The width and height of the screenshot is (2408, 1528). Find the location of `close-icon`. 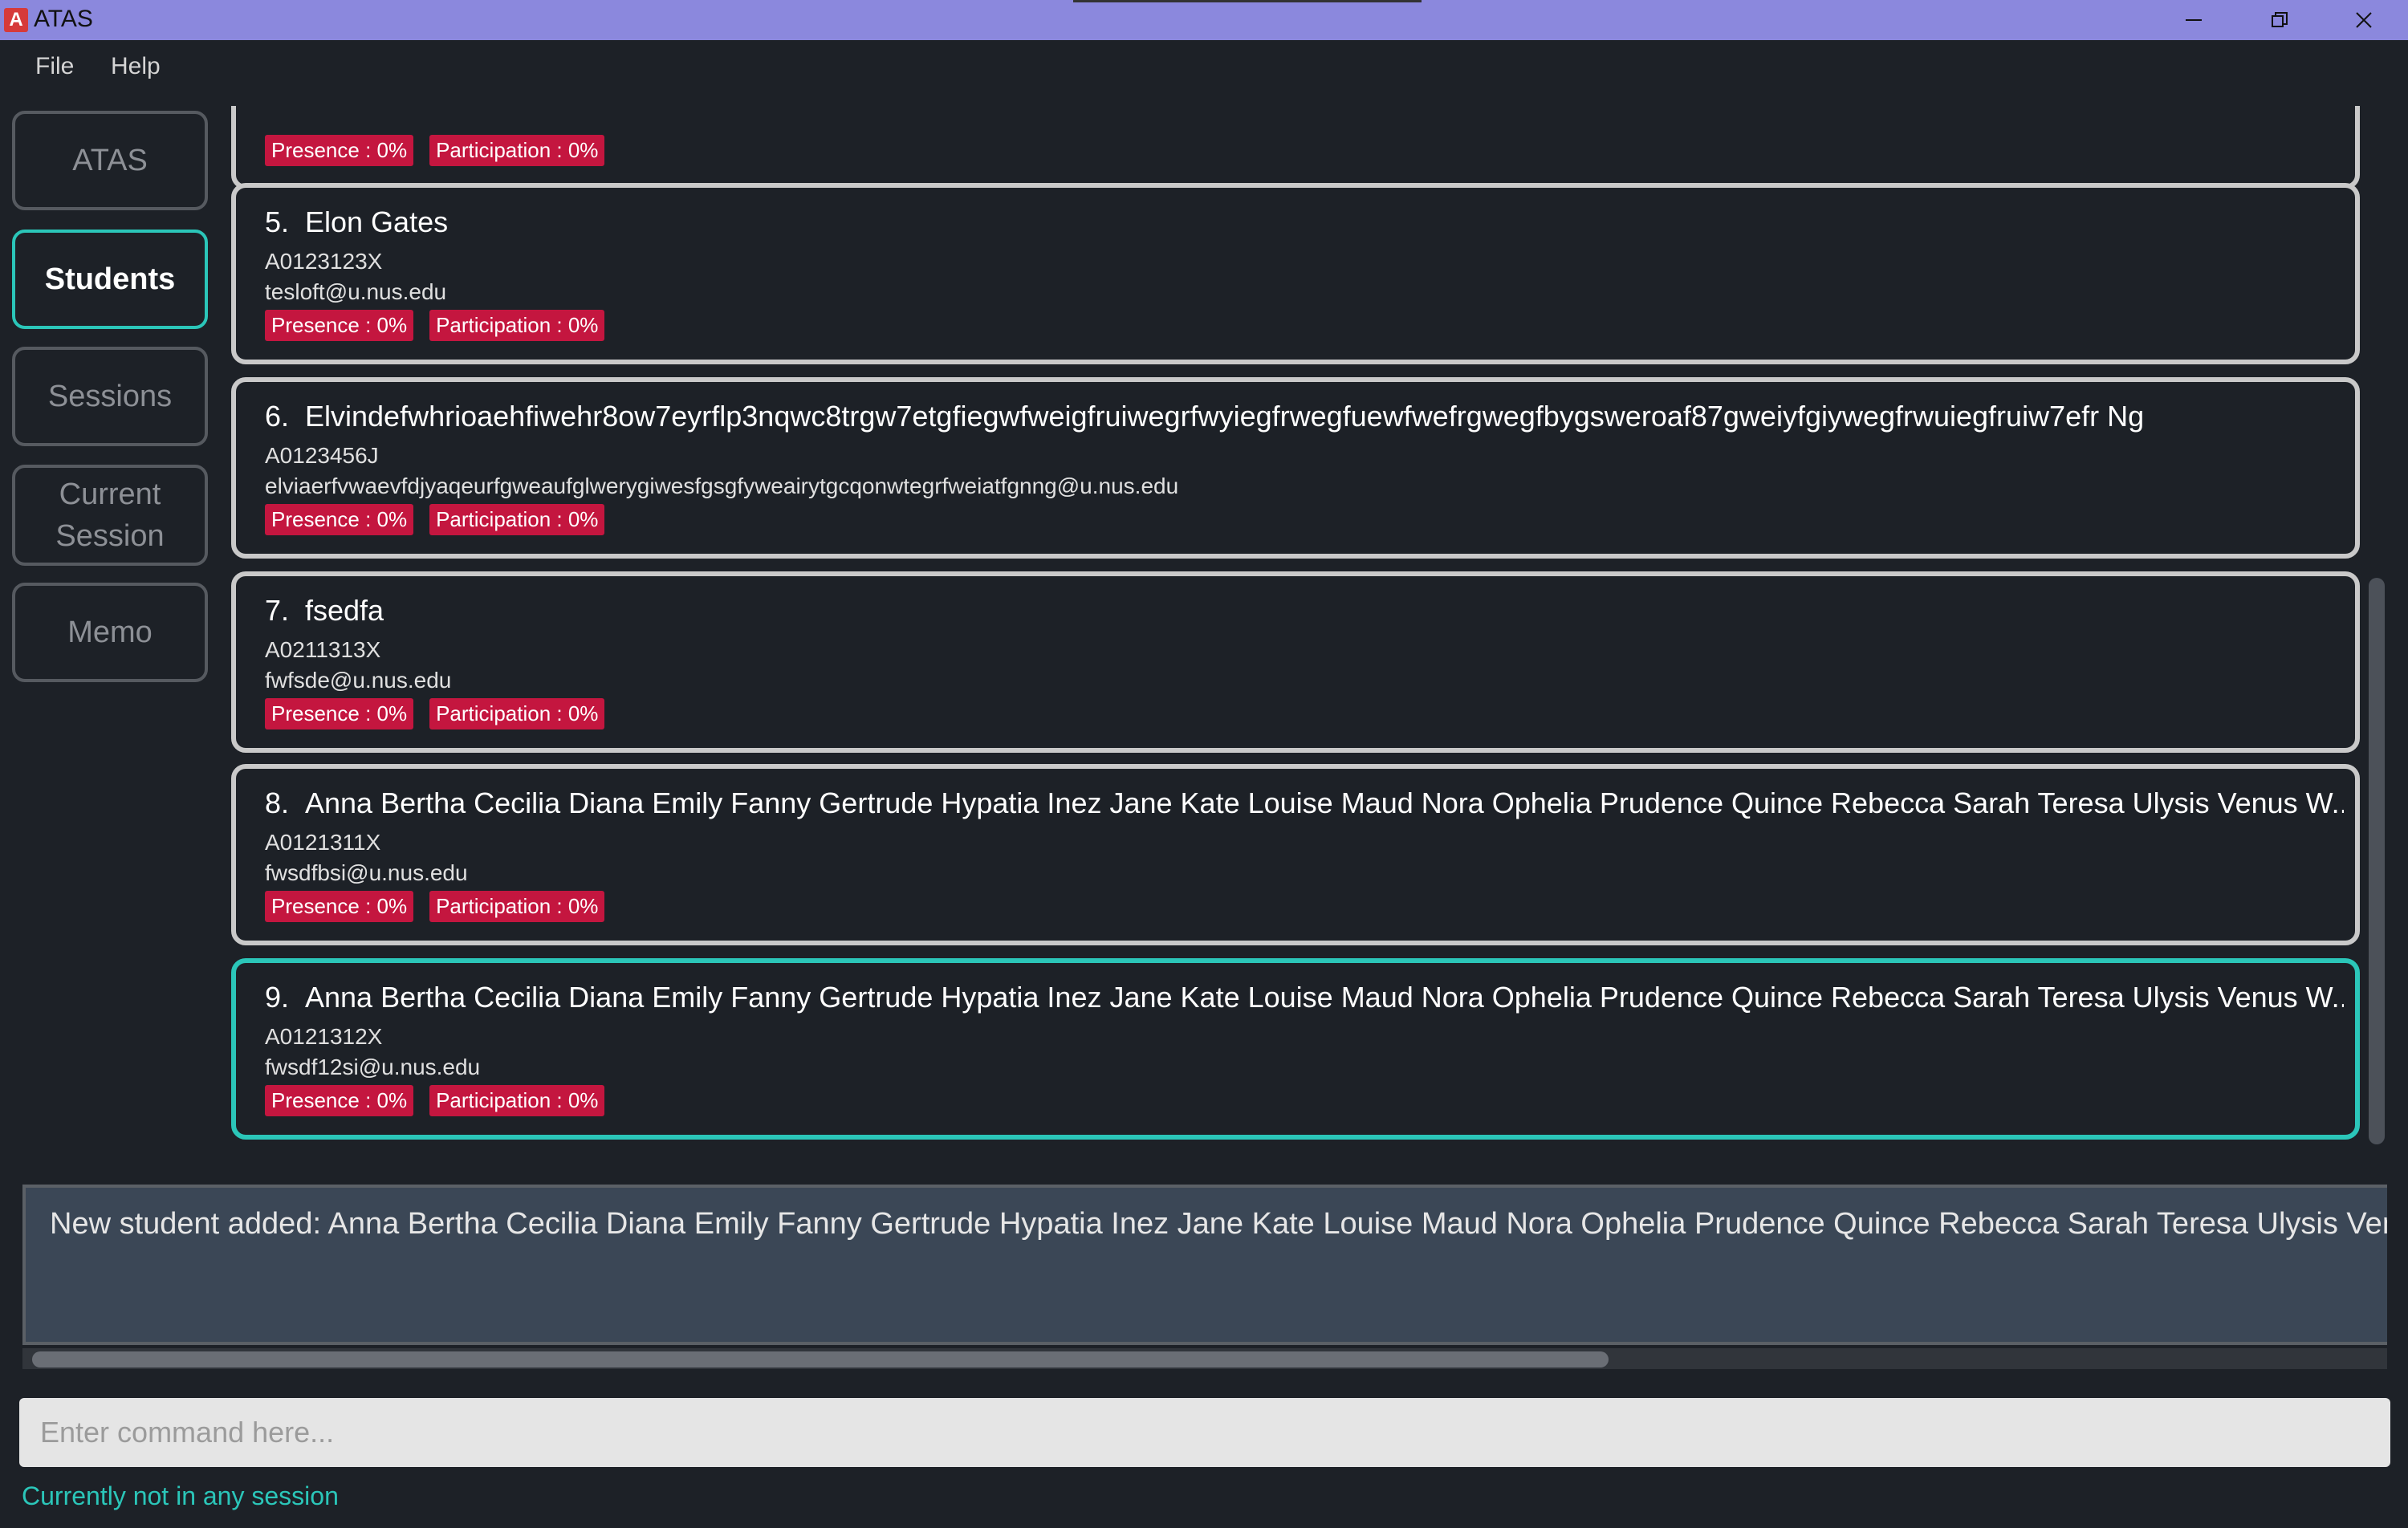

close-icon is located at coordinates (2364, 20).